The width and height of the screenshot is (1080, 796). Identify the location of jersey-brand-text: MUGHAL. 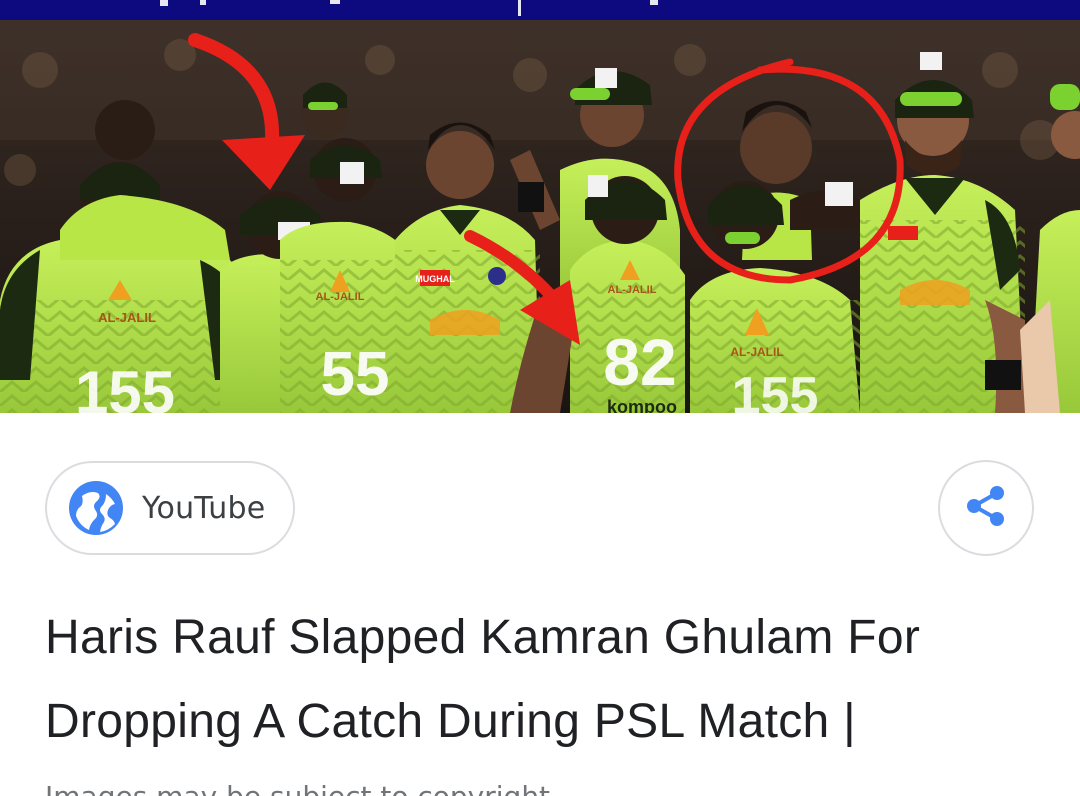
(435, 279).